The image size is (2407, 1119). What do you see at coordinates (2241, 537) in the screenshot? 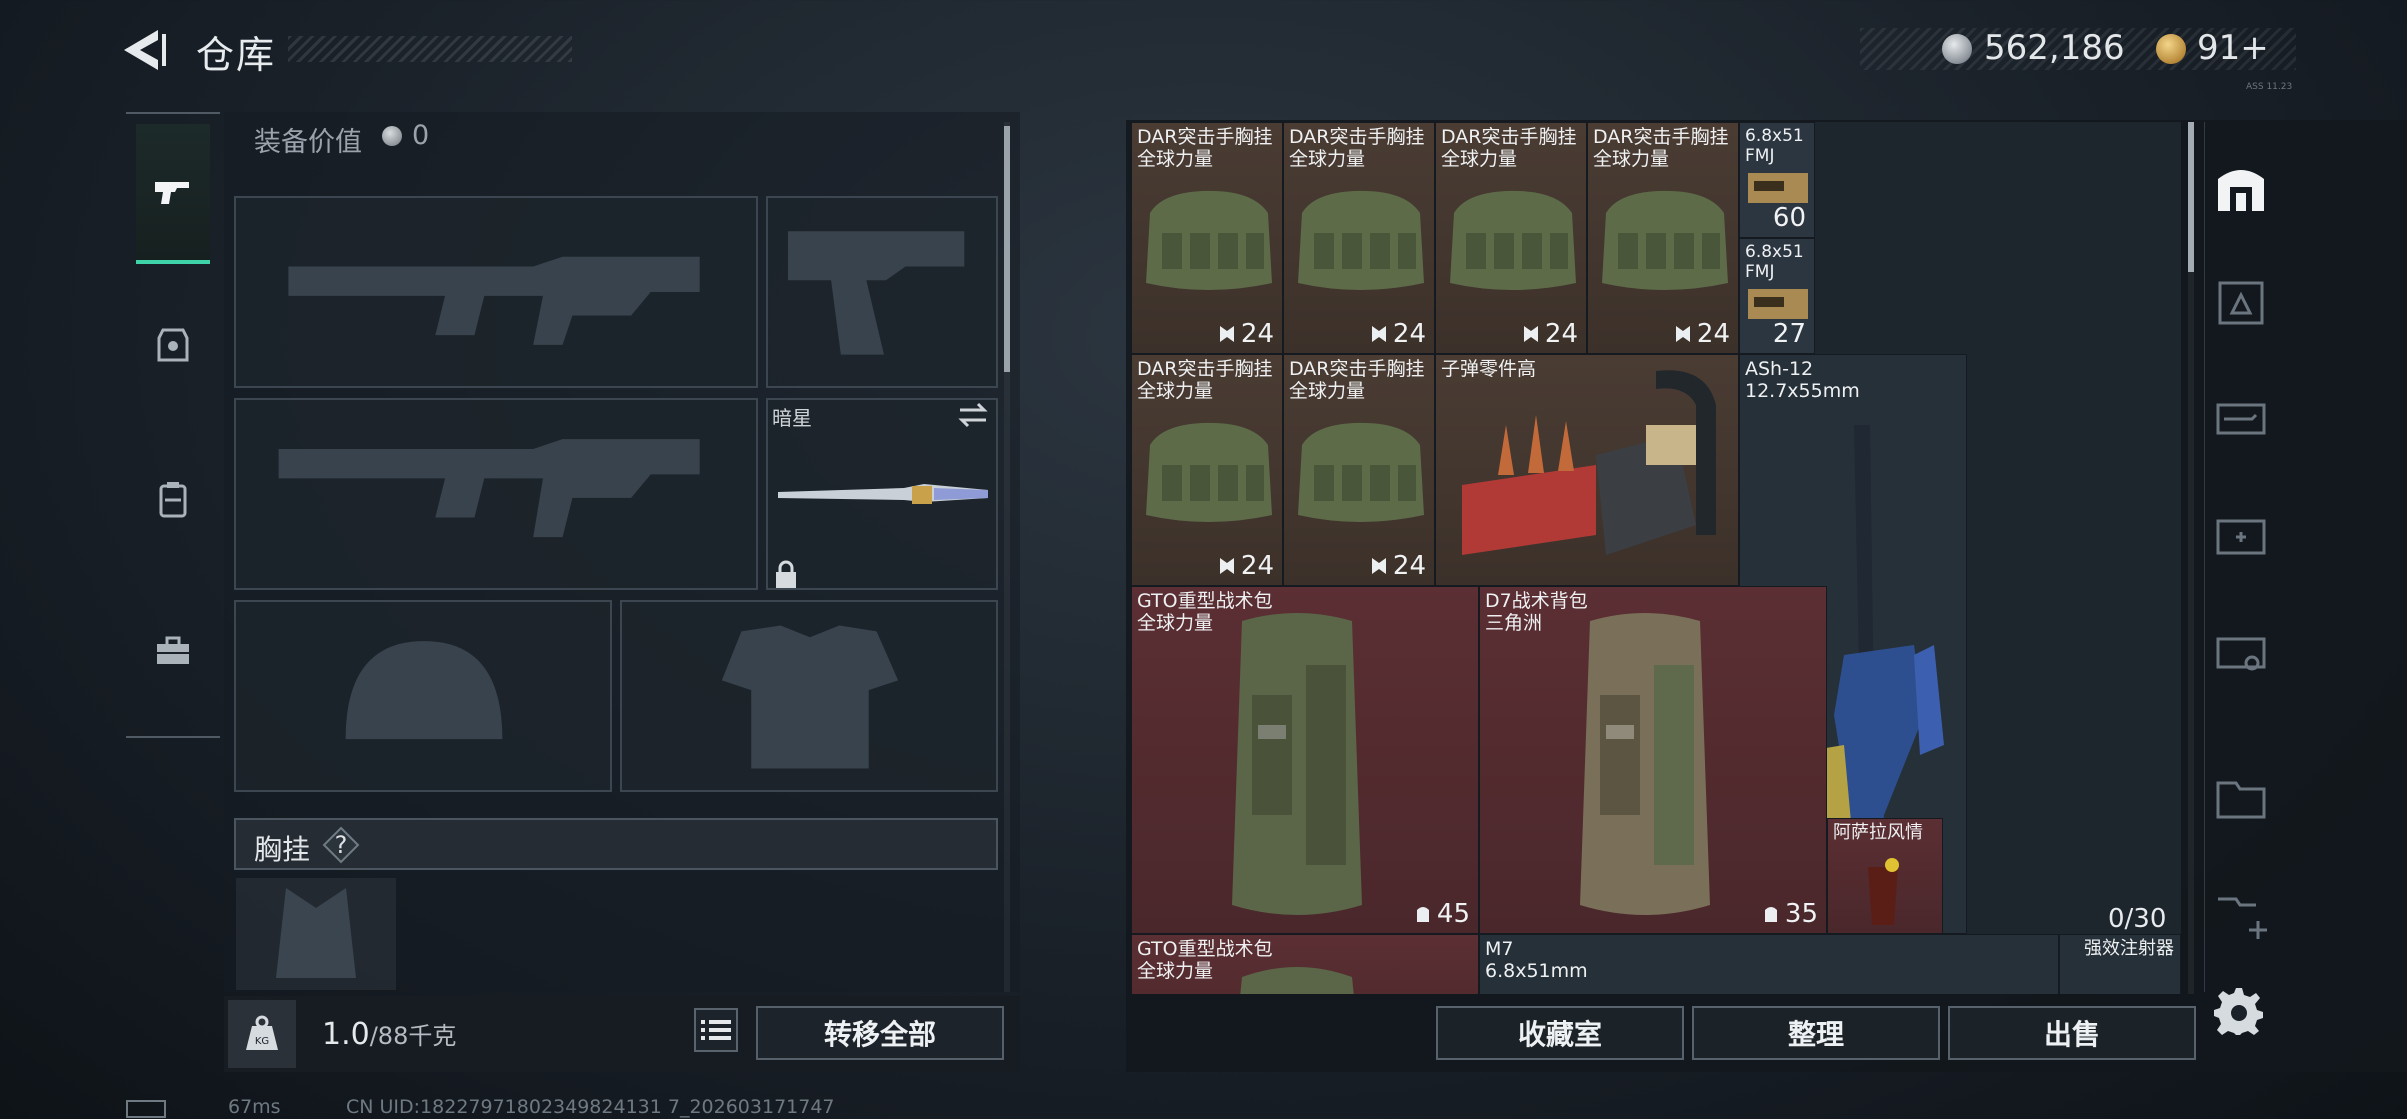
I see `medical-case-icon` at bounding box center [2241, 537].